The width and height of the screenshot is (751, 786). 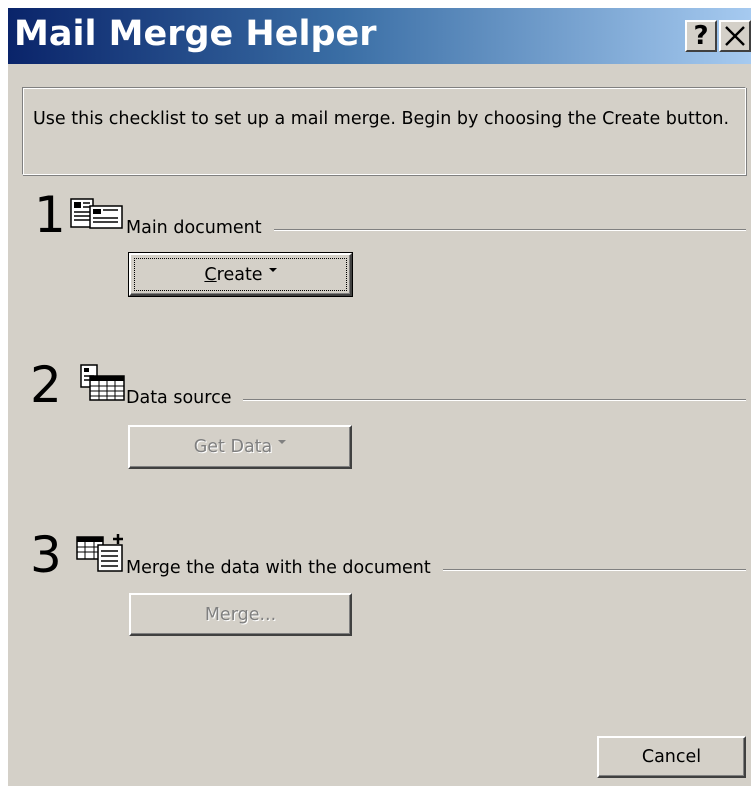 I want to click on help-button-label: ?, so click(x=701, y=36).